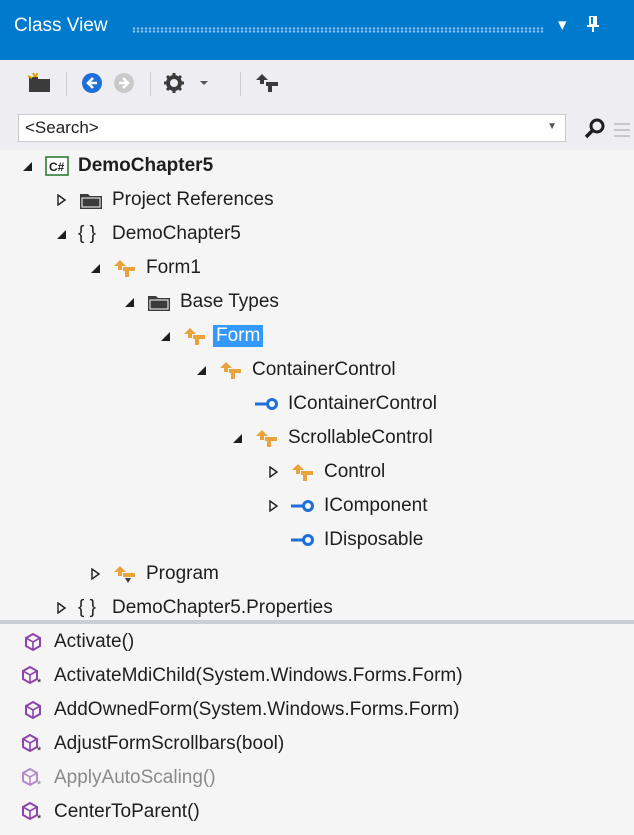 Image resolution: width=634 pixels, height=835 pixels. Describe the element at coordinates (40, 83) in the screenshot. I see `new-folder-icon` at that location.